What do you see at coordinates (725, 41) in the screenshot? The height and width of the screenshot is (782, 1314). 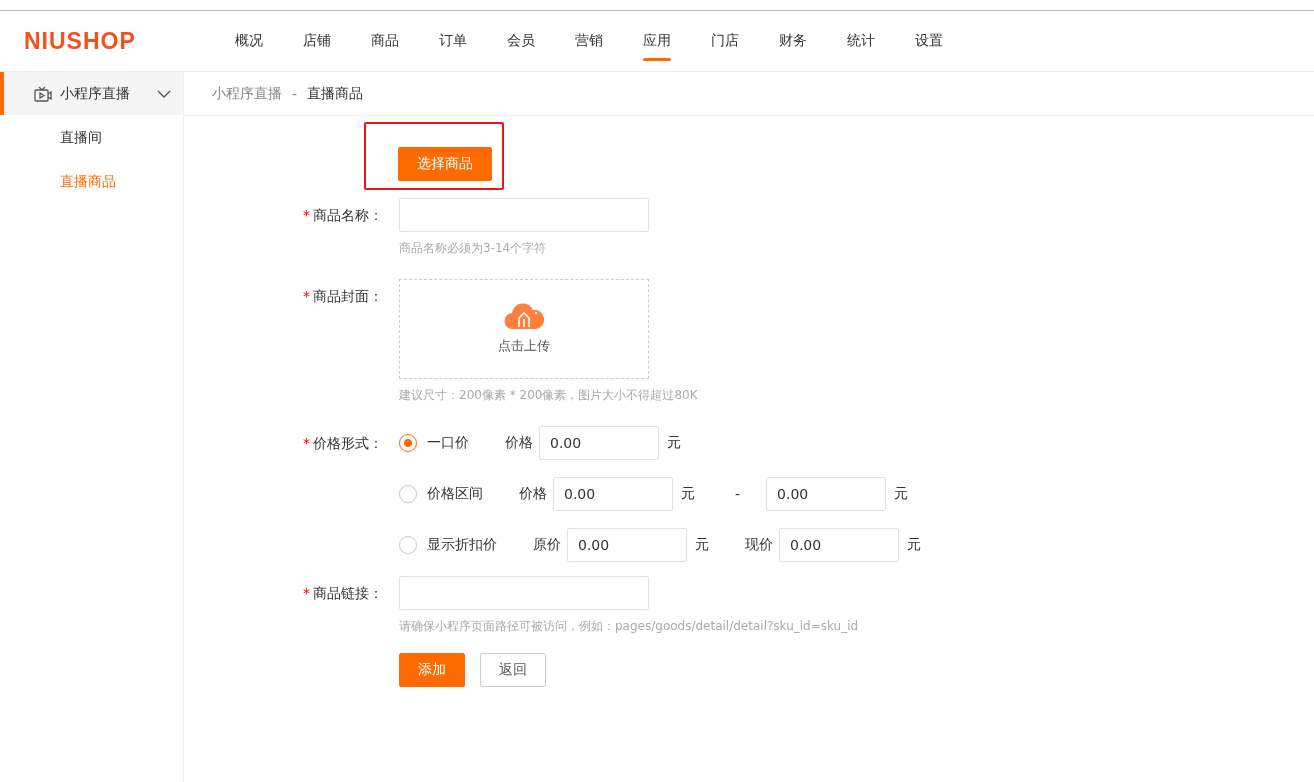 I see `nav-tab: 门店` at bounding box center [725, 41].